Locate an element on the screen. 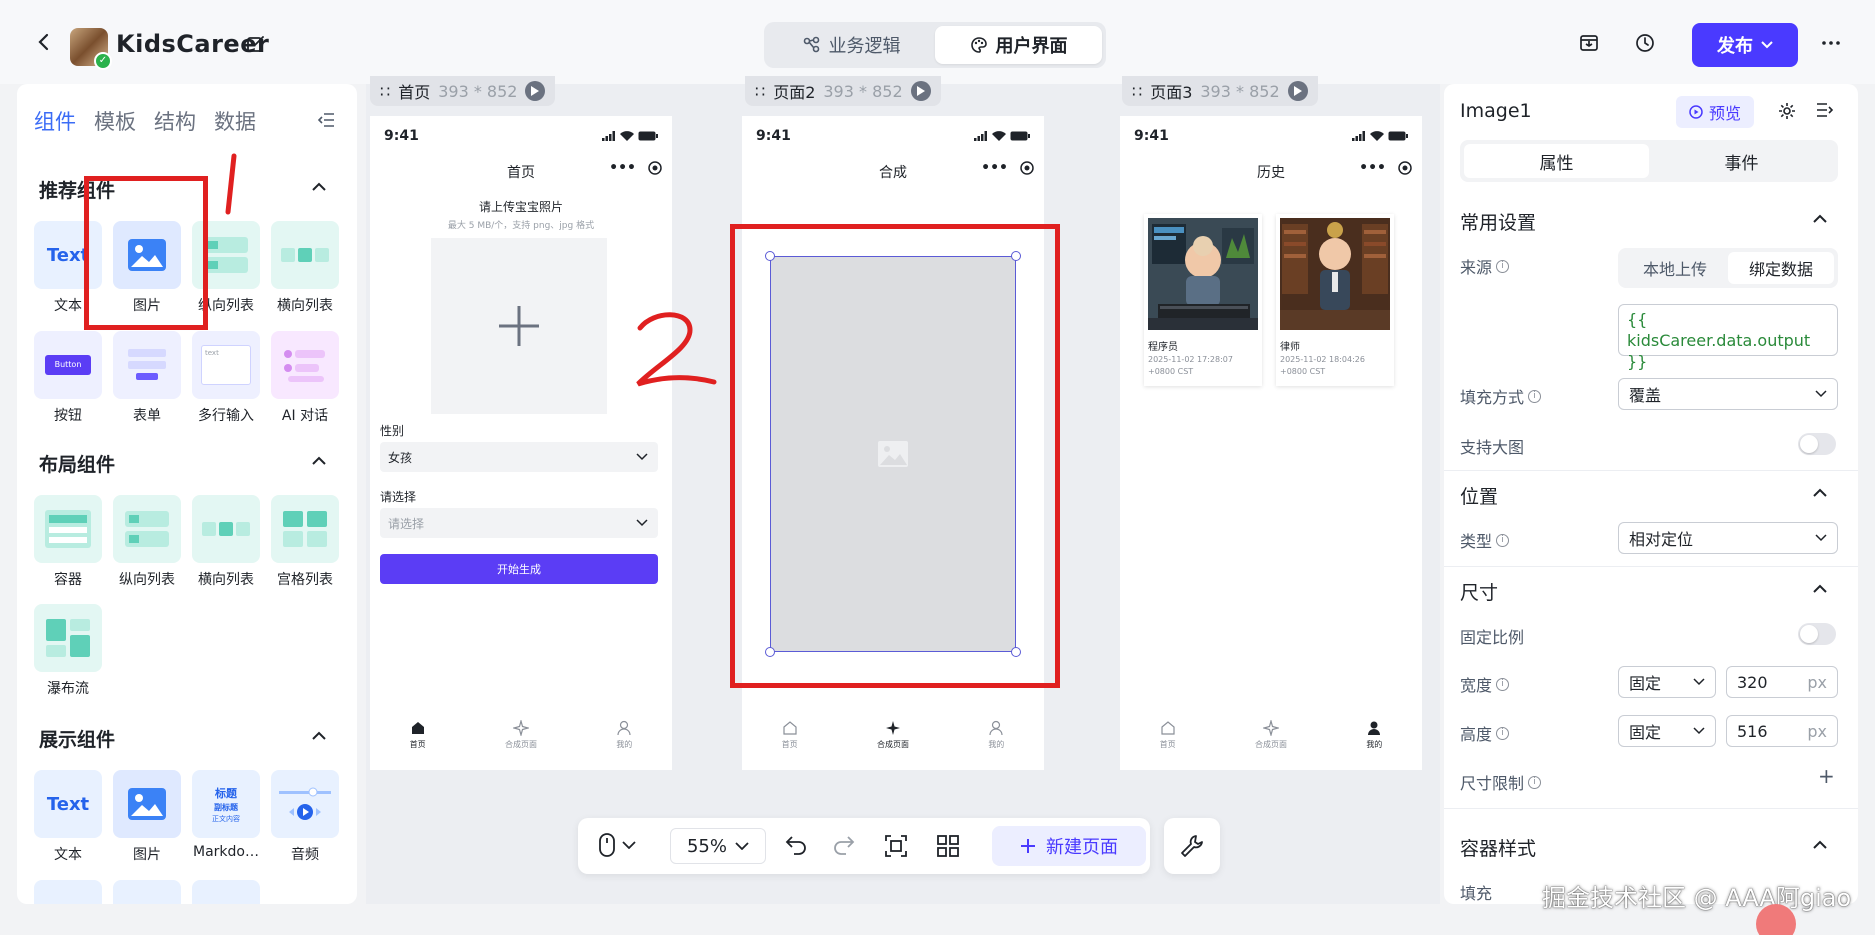  page-label-page3: ∷ 页面3 393 * 852 is located at coordinates (1220, 91).